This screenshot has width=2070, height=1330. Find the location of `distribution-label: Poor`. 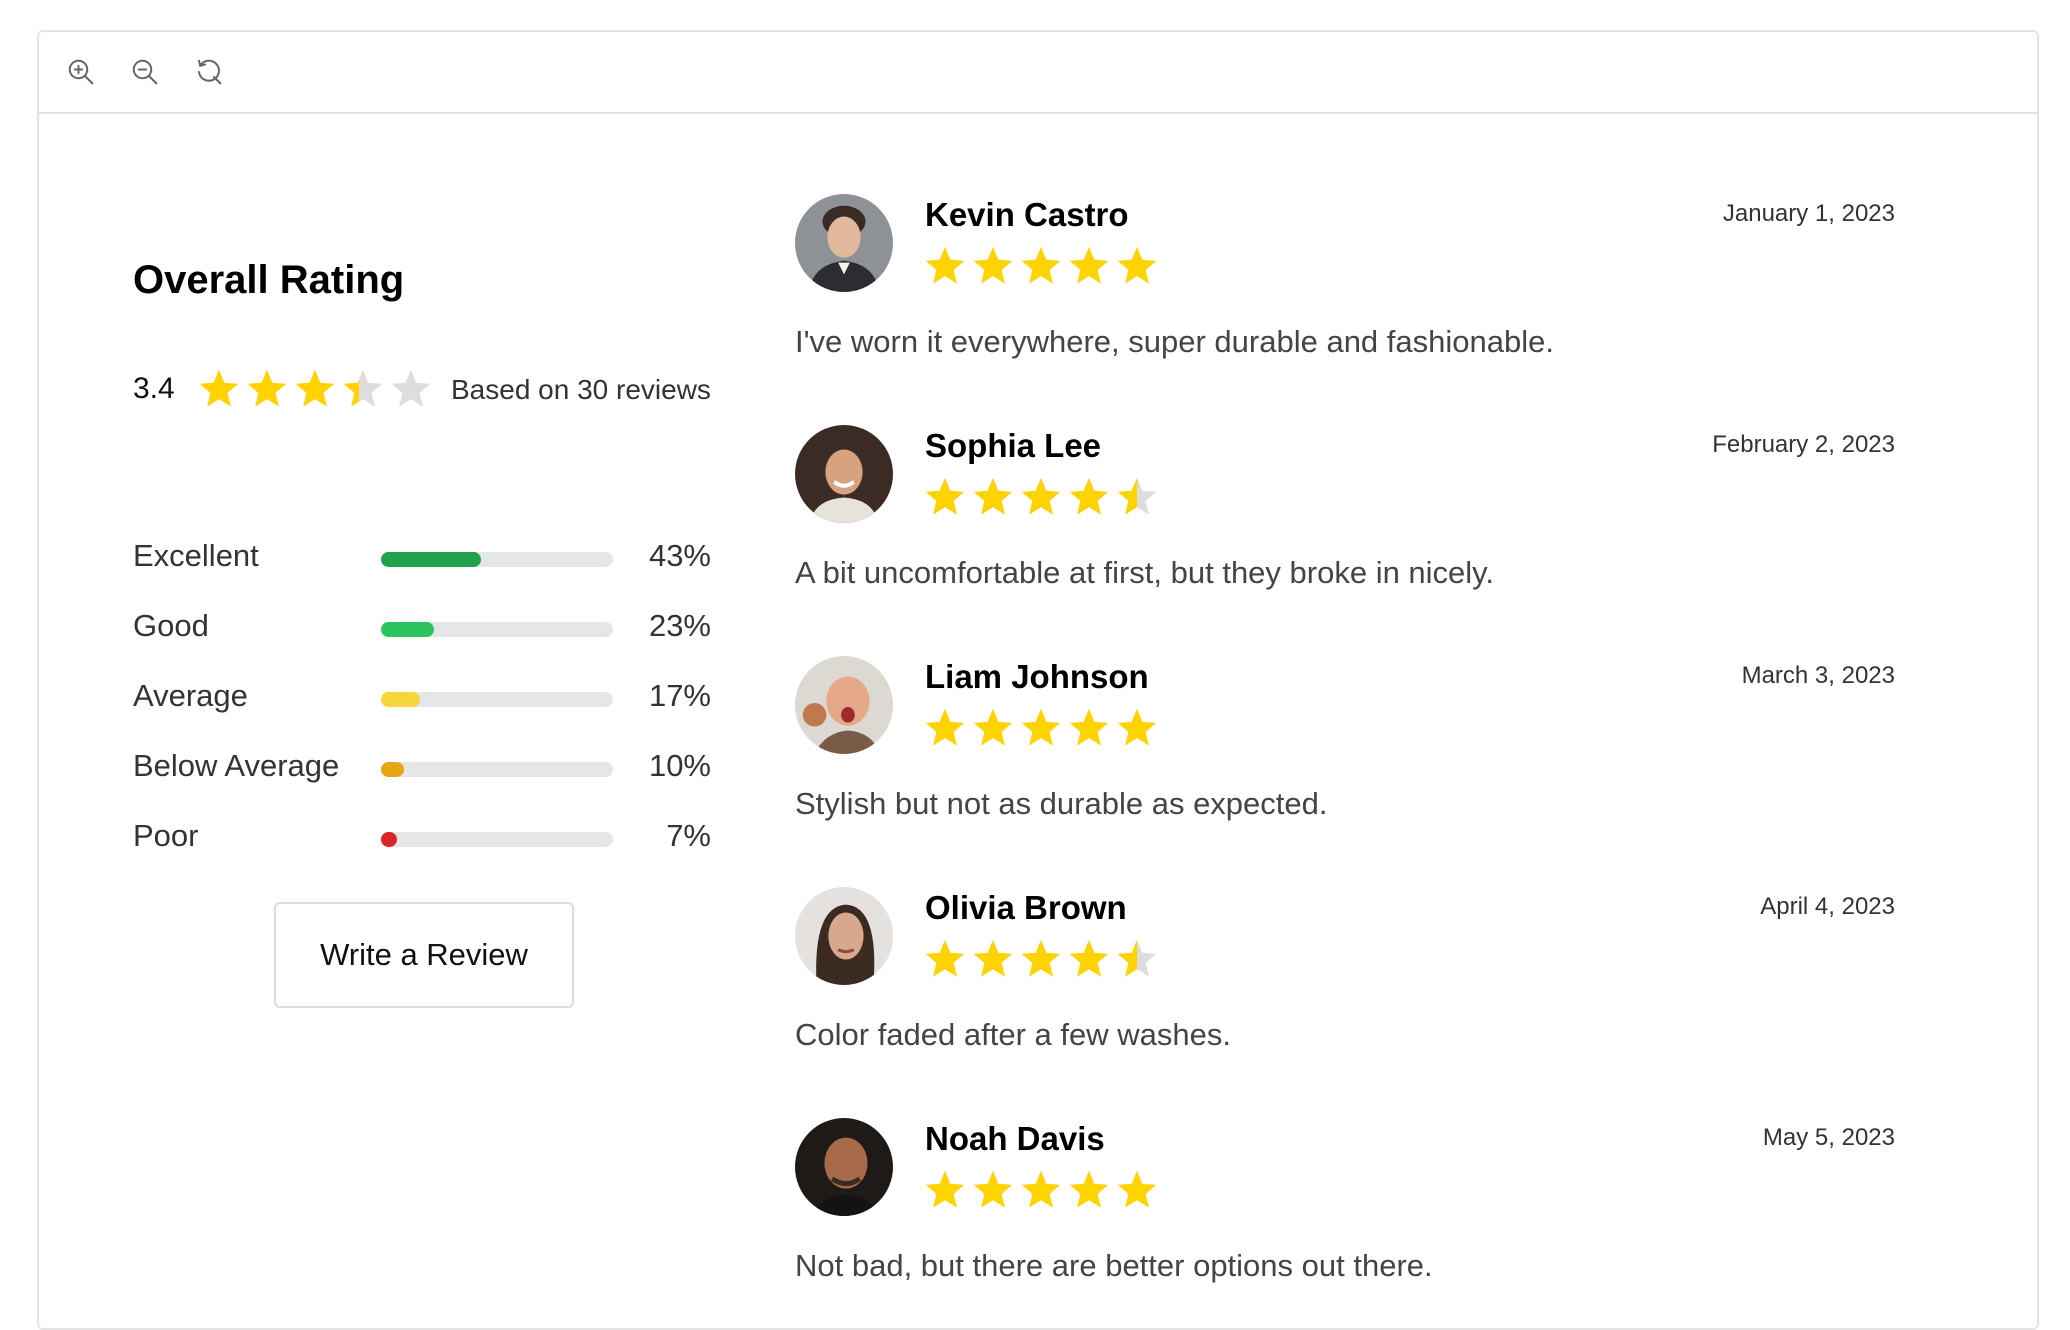

distribution-label: Poor is located at coordinates (166, 835).